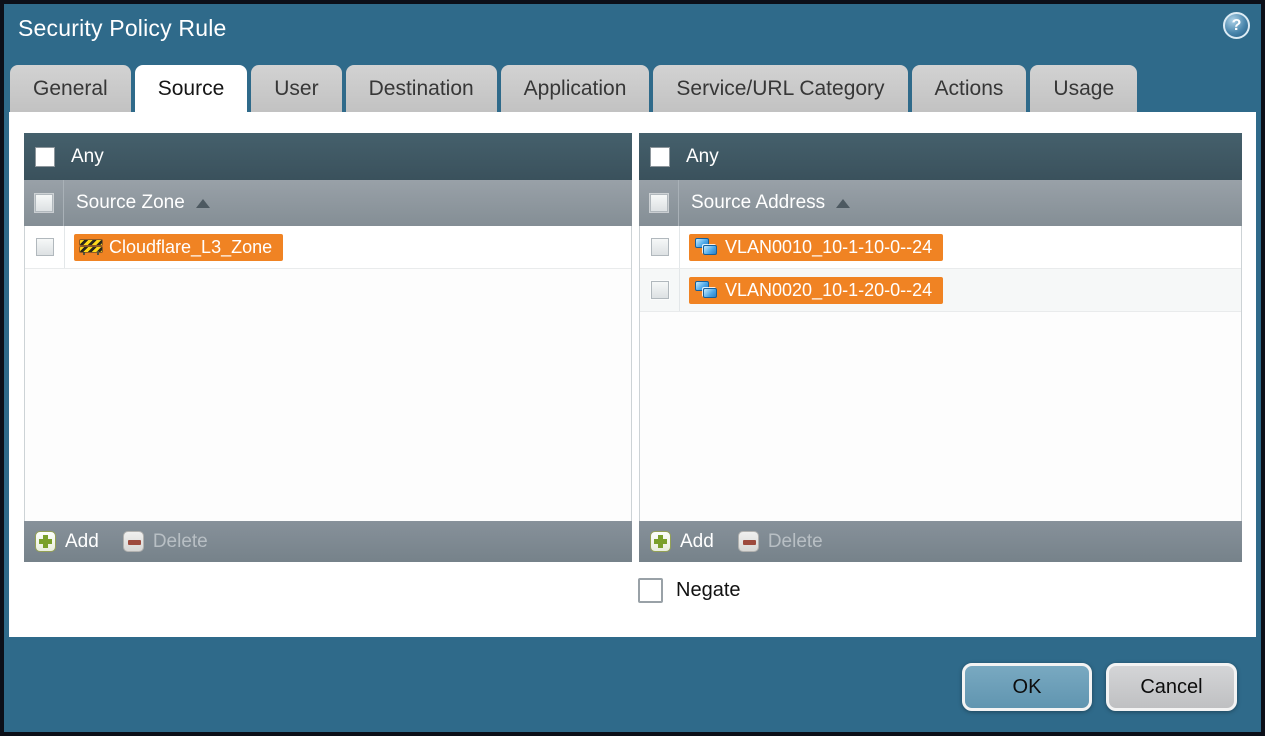  I want to click on table-row: Cloudflare_L3_Zone, so click(328, 247).